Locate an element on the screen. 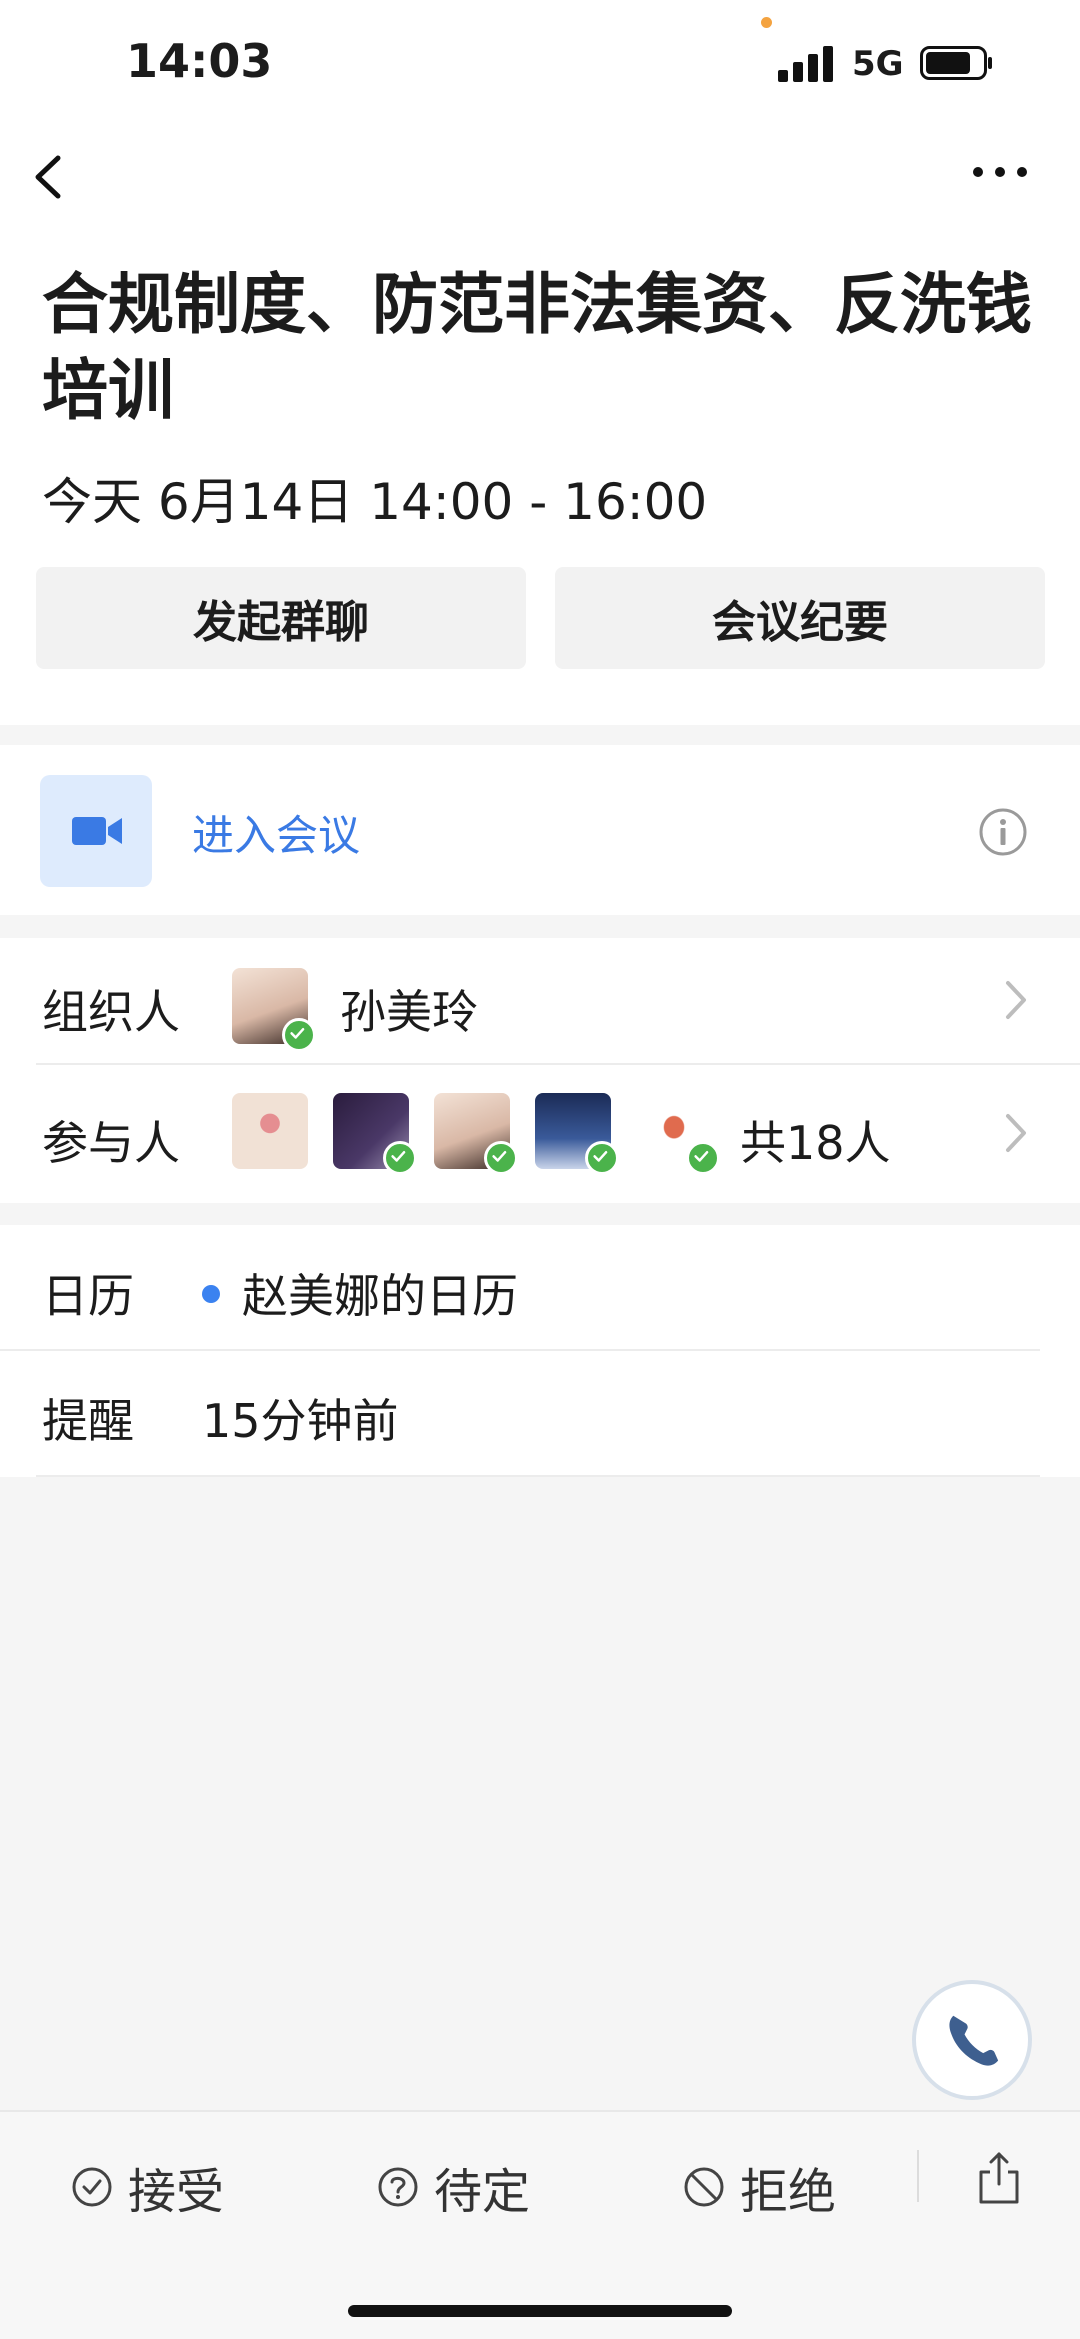 This screenshot has height=2339, width=1080. event-time: 今天 6月14日 14:00 - 16:00 is located at coordinates (375, 502).